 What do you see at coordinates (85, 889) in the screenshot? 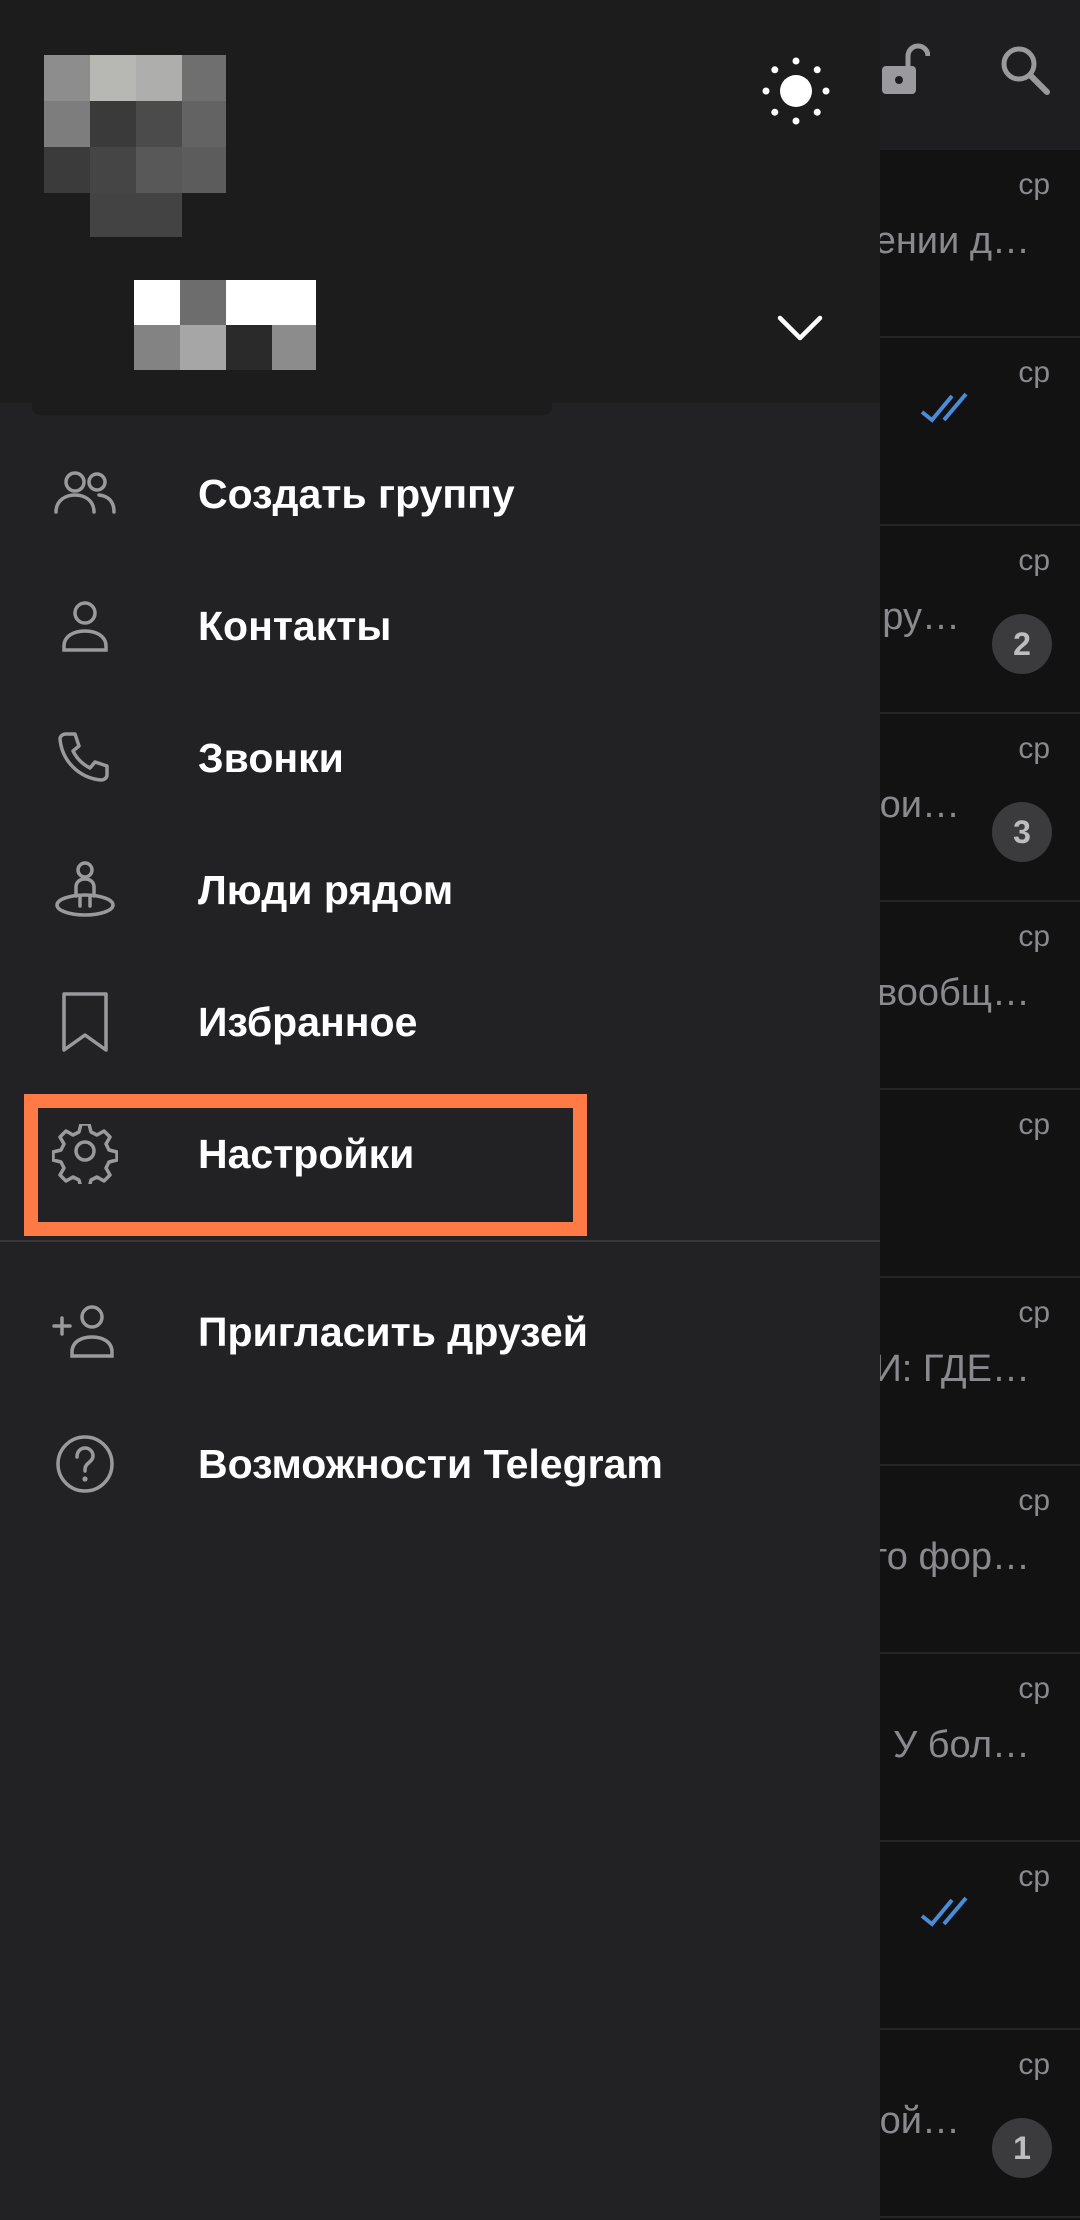
I see `people-nearby-icon` at bounding box center [85, 889].